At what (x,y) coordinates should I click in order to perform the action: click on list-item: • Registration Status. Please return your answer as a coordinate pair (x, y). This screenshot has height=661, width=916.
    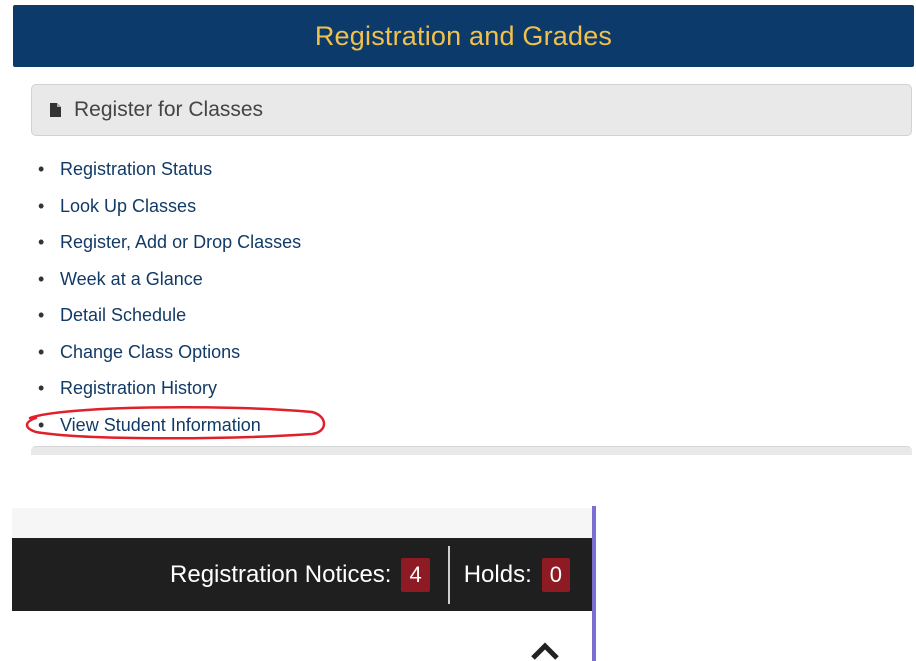
    Looking at the image, I should click on (169, 176).